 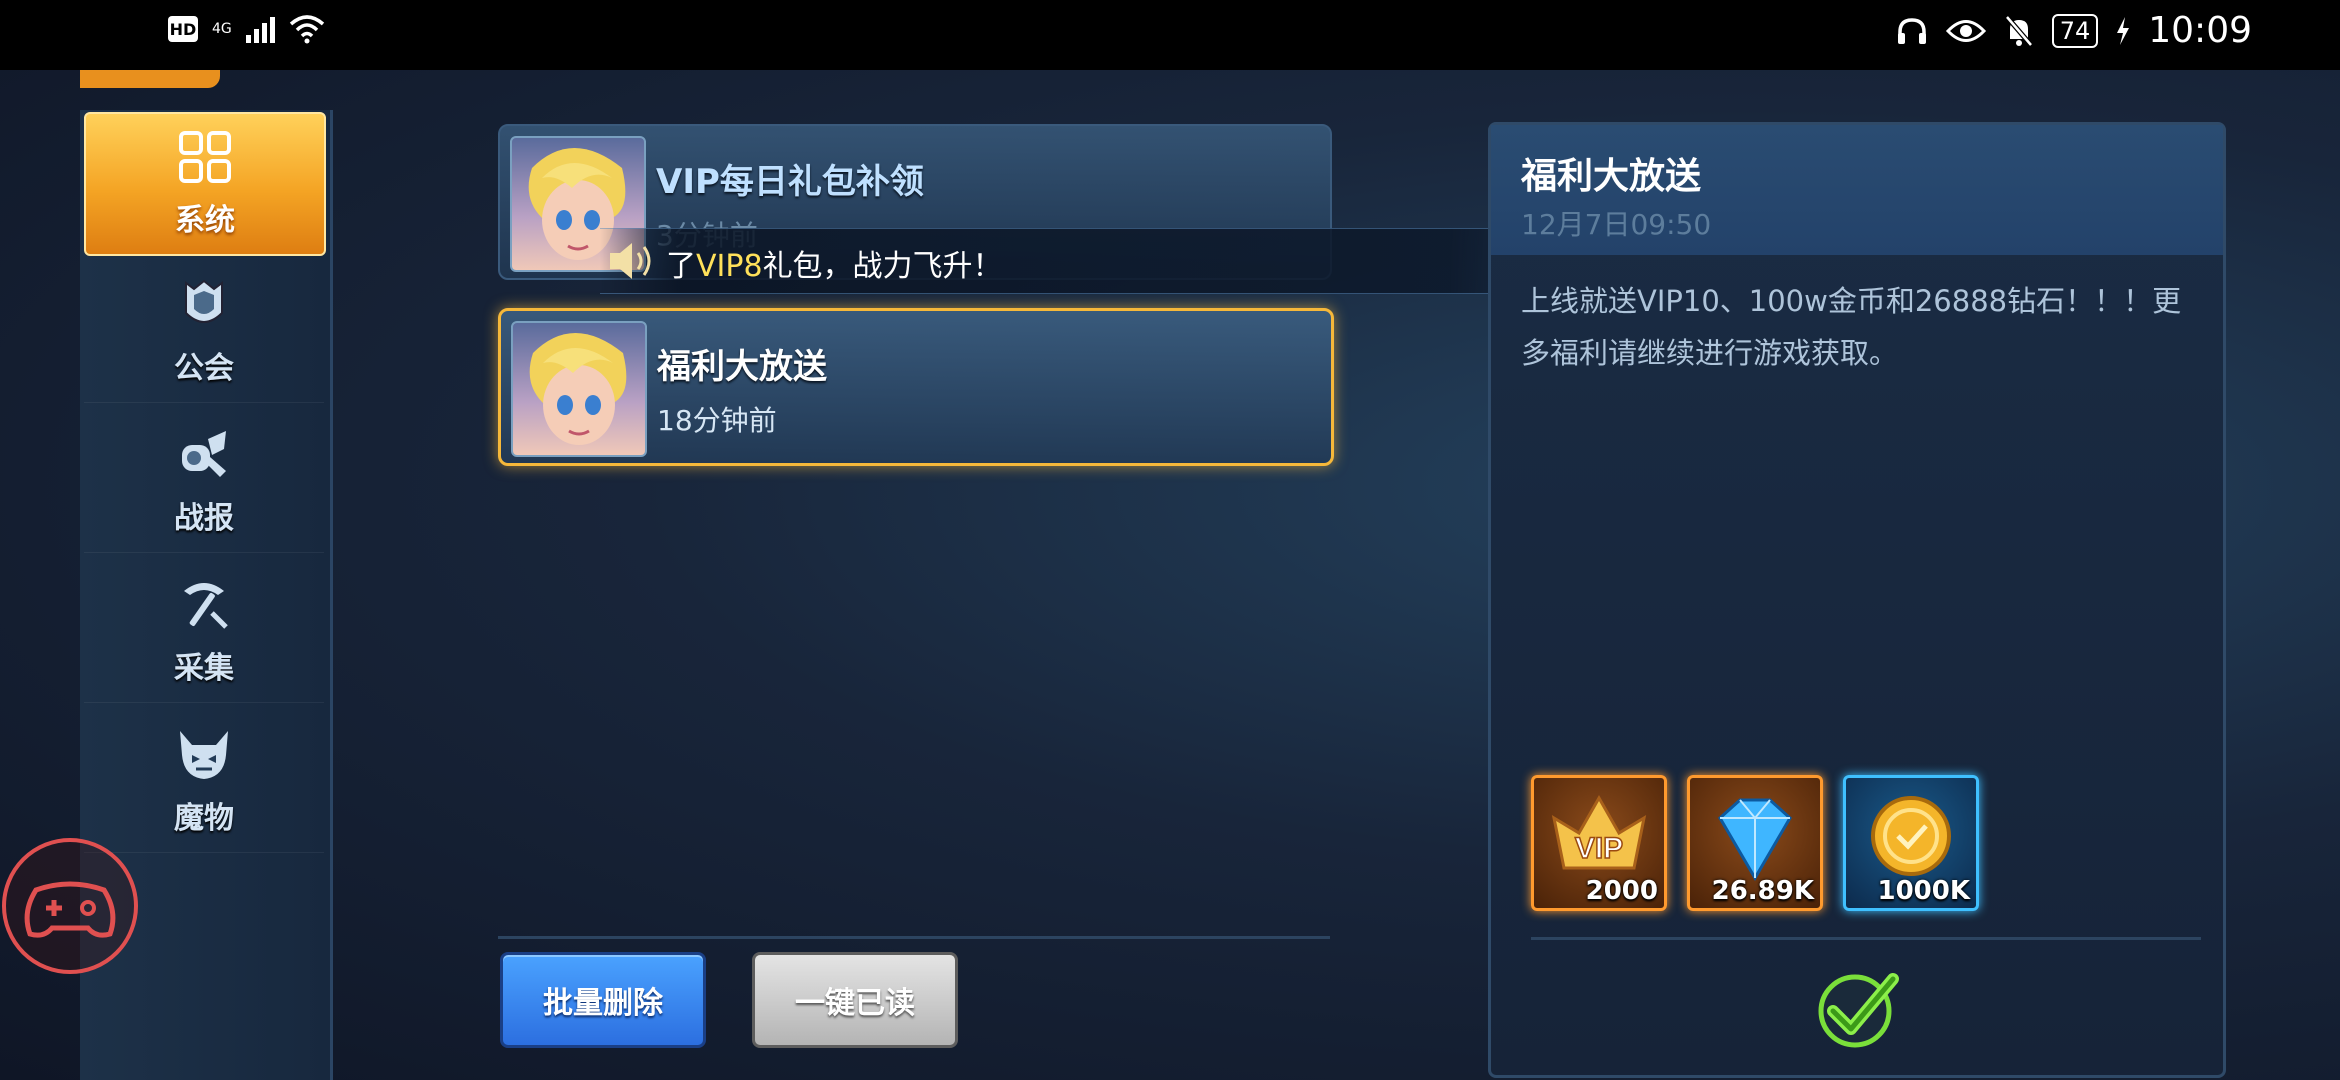 What do you see at coordinates (204, 518) in the screenshot?
I see `menu-label: 战报` at bounding box center [204, 518].